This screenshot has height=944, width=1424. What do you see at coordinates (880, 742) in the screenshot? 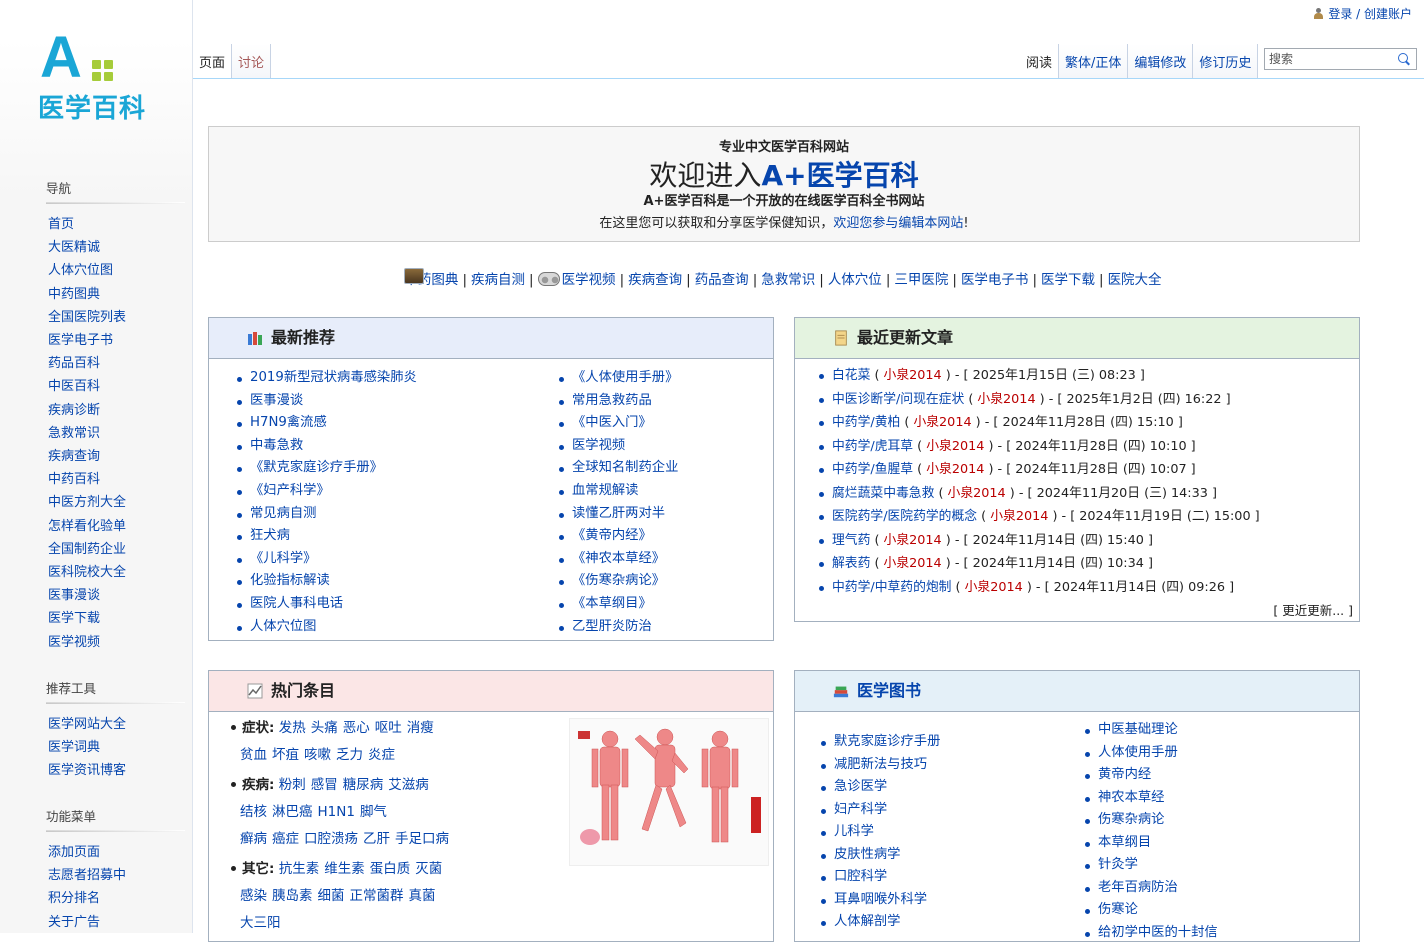
I see `book-item: 默克家庭诊疗手册` at bounding box center [880, 742].